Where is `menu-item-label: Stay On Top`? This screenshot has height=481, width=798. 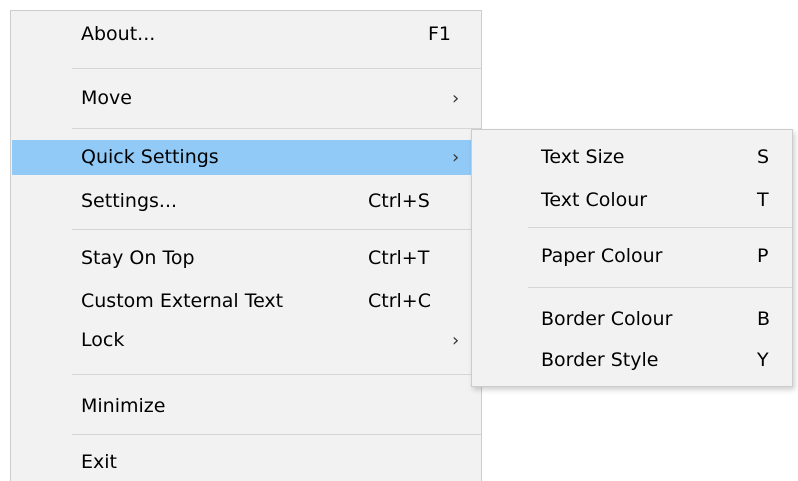 menu-item-label: Stay On Top is located at coordinates (138, 258).